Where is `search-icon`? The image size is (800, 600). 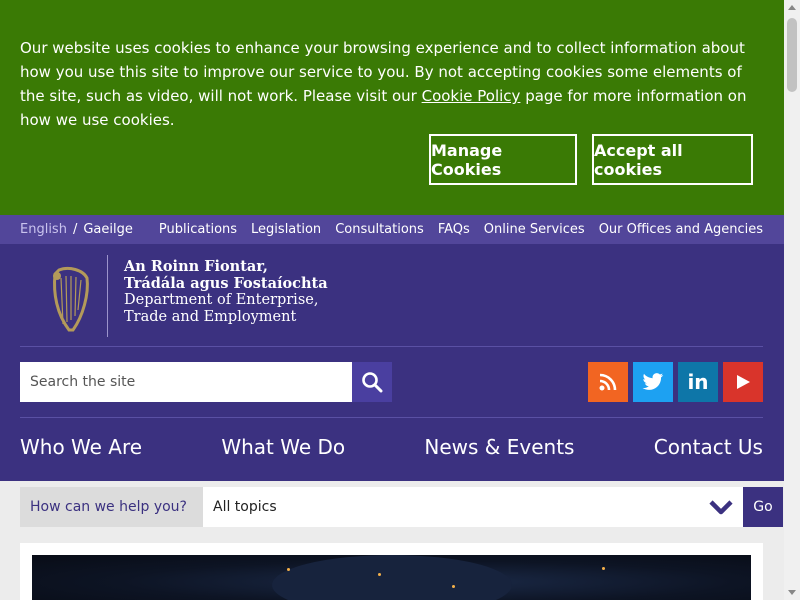
search-icon is located at coordinates (372, 382).